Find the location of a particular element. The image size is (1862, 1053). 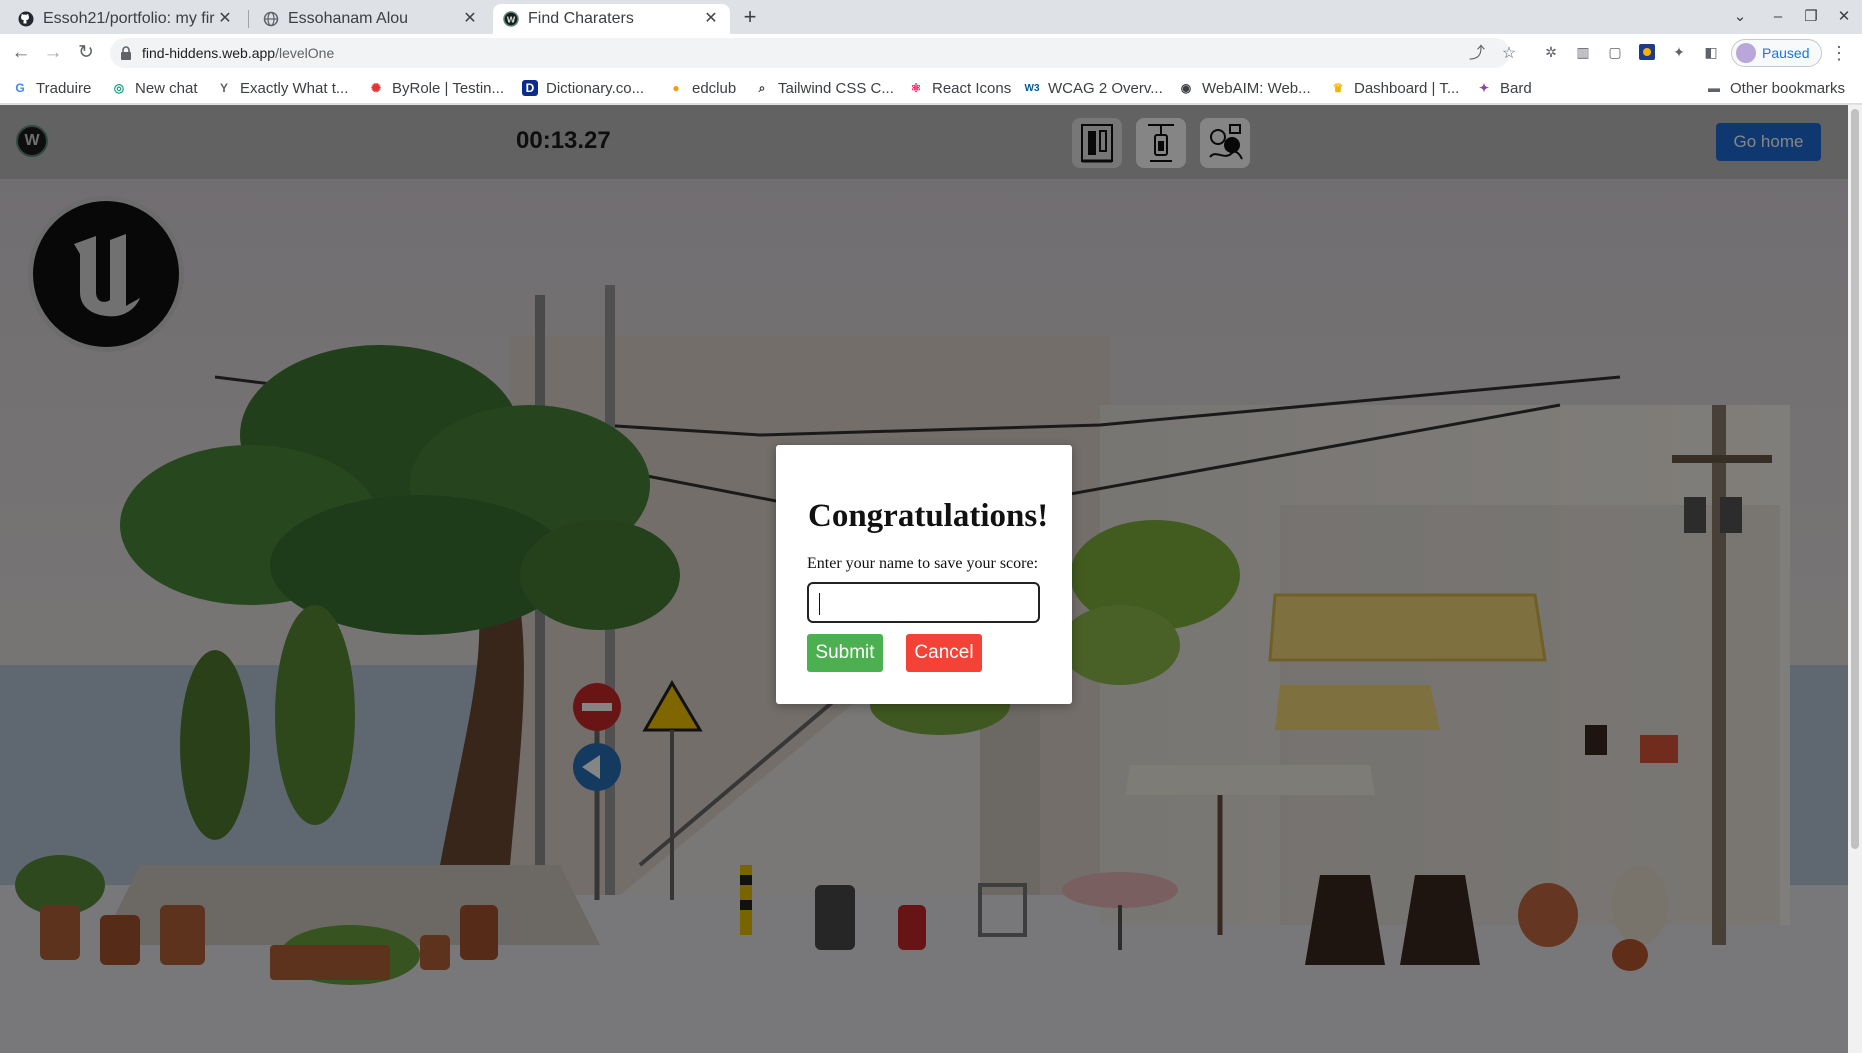

new-tab-icon: + is located at coordinates (750, 18).